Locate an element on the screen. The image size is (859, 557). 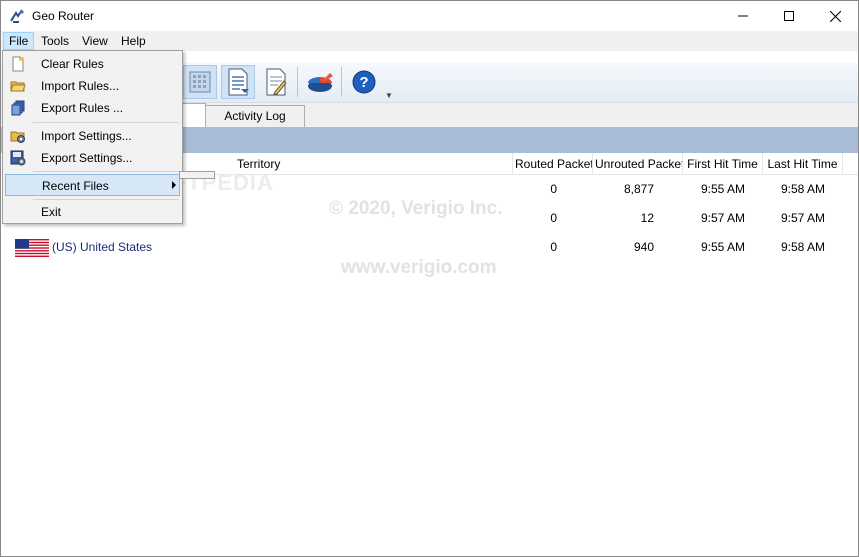
maximize-icon is located at coordinates (789, 16).